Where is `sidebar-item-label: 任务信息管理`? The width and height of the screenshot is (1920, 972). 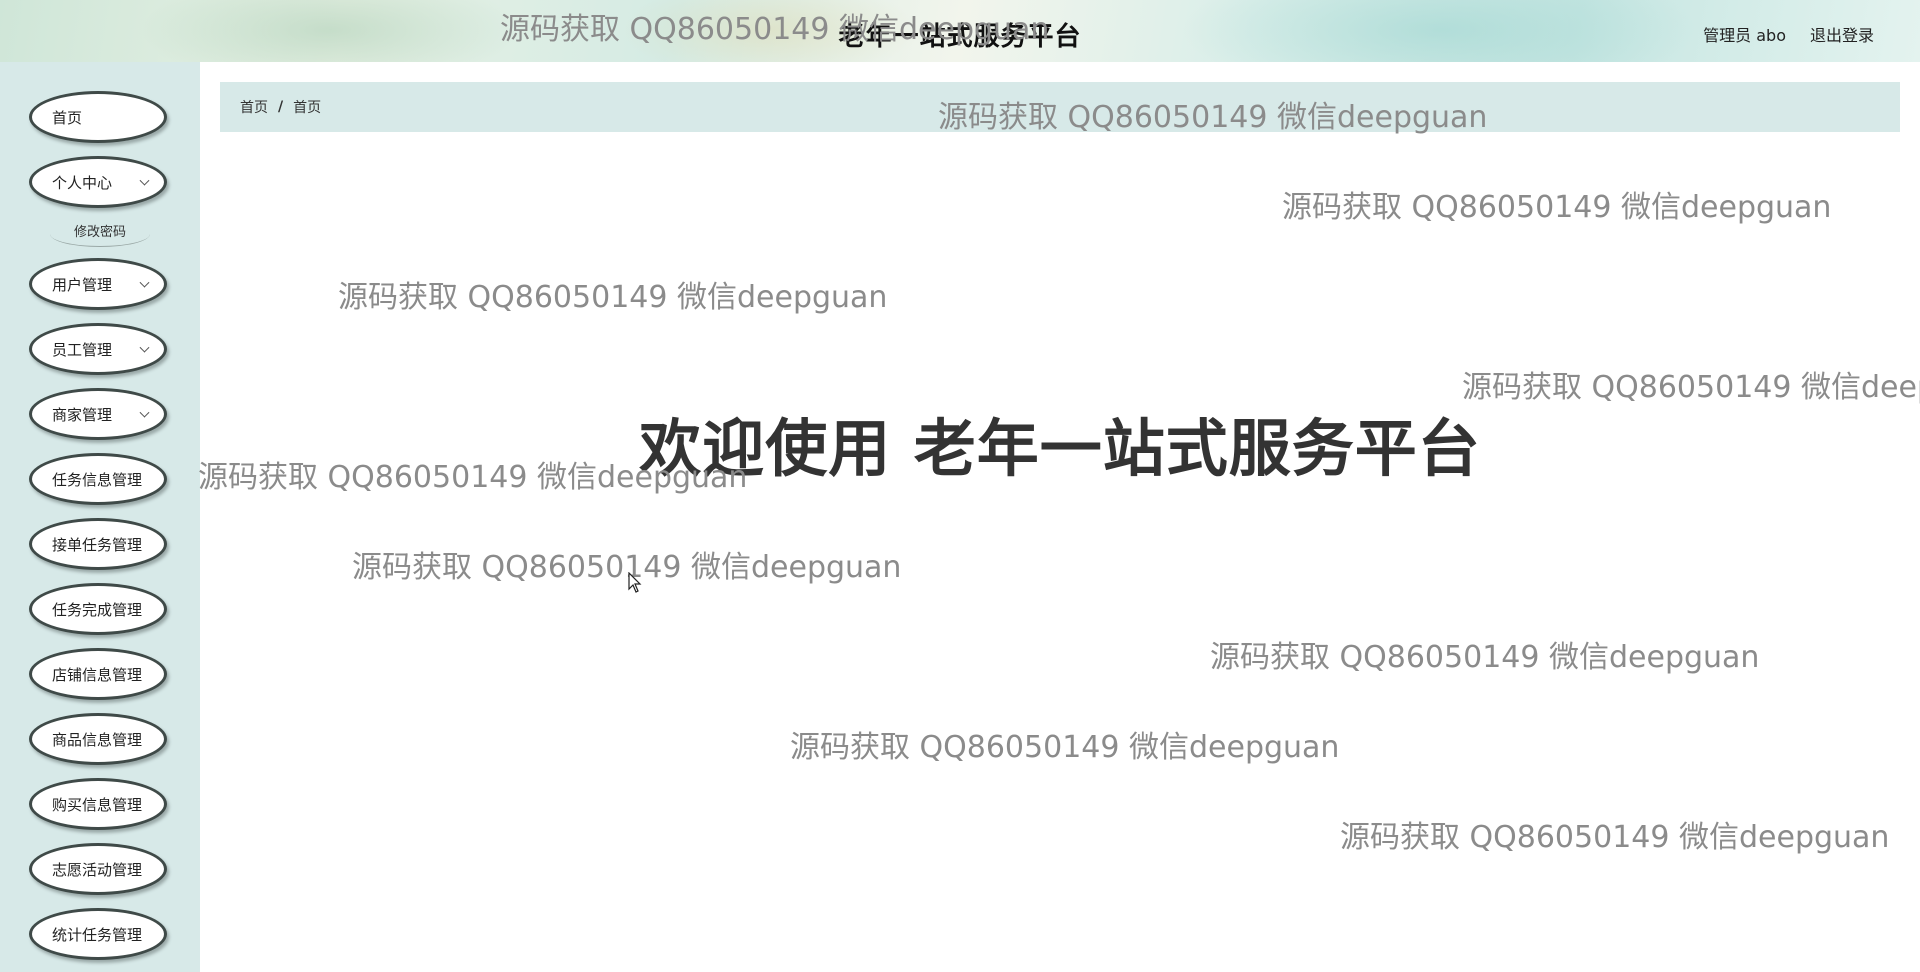
sidebar-item-label: 任务信息管理 is located at coordinates (97, 479).